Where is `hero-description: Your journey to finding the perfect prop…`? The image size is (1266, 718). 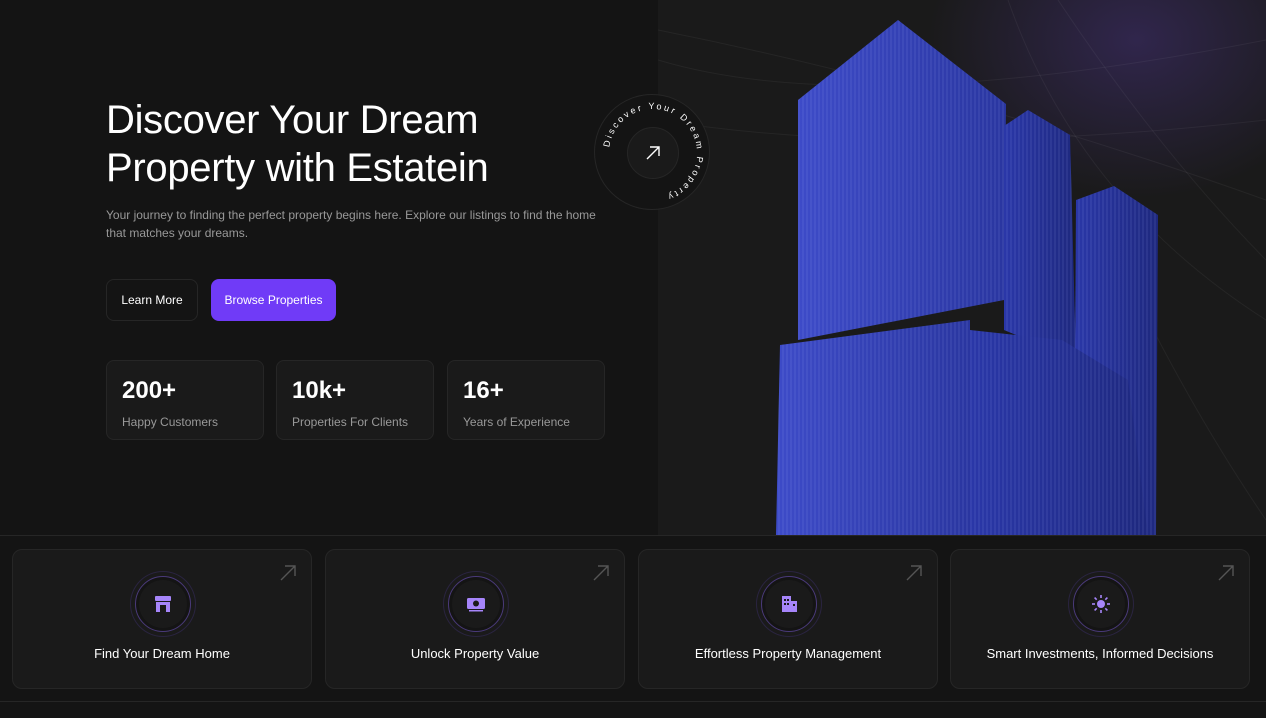 hero-description: Your journey to finding the perfect prop… is located at coordinates (351, 224).